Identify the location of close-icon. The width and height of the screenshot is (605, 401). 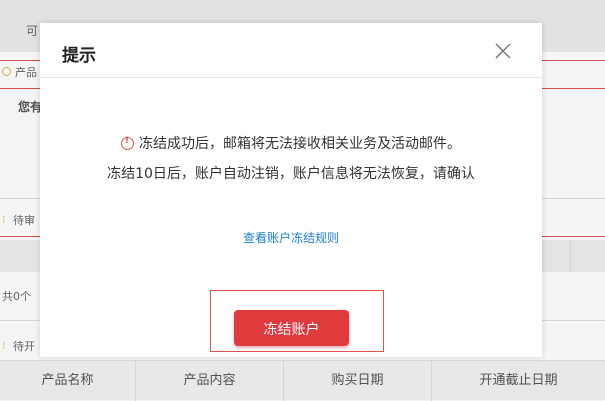
(503, 51).